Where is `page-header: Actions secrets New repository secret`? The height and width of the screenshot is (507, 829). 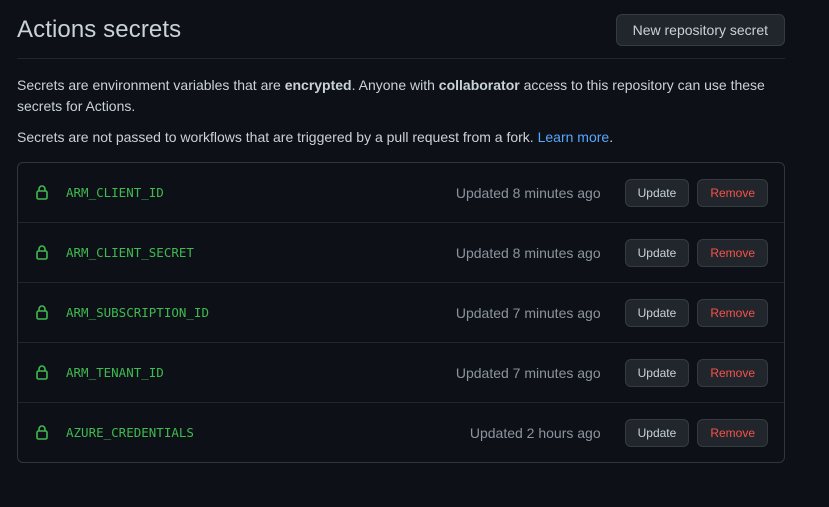 page-header: Actions secrets New repository secret is located at coordinates (401, 29).